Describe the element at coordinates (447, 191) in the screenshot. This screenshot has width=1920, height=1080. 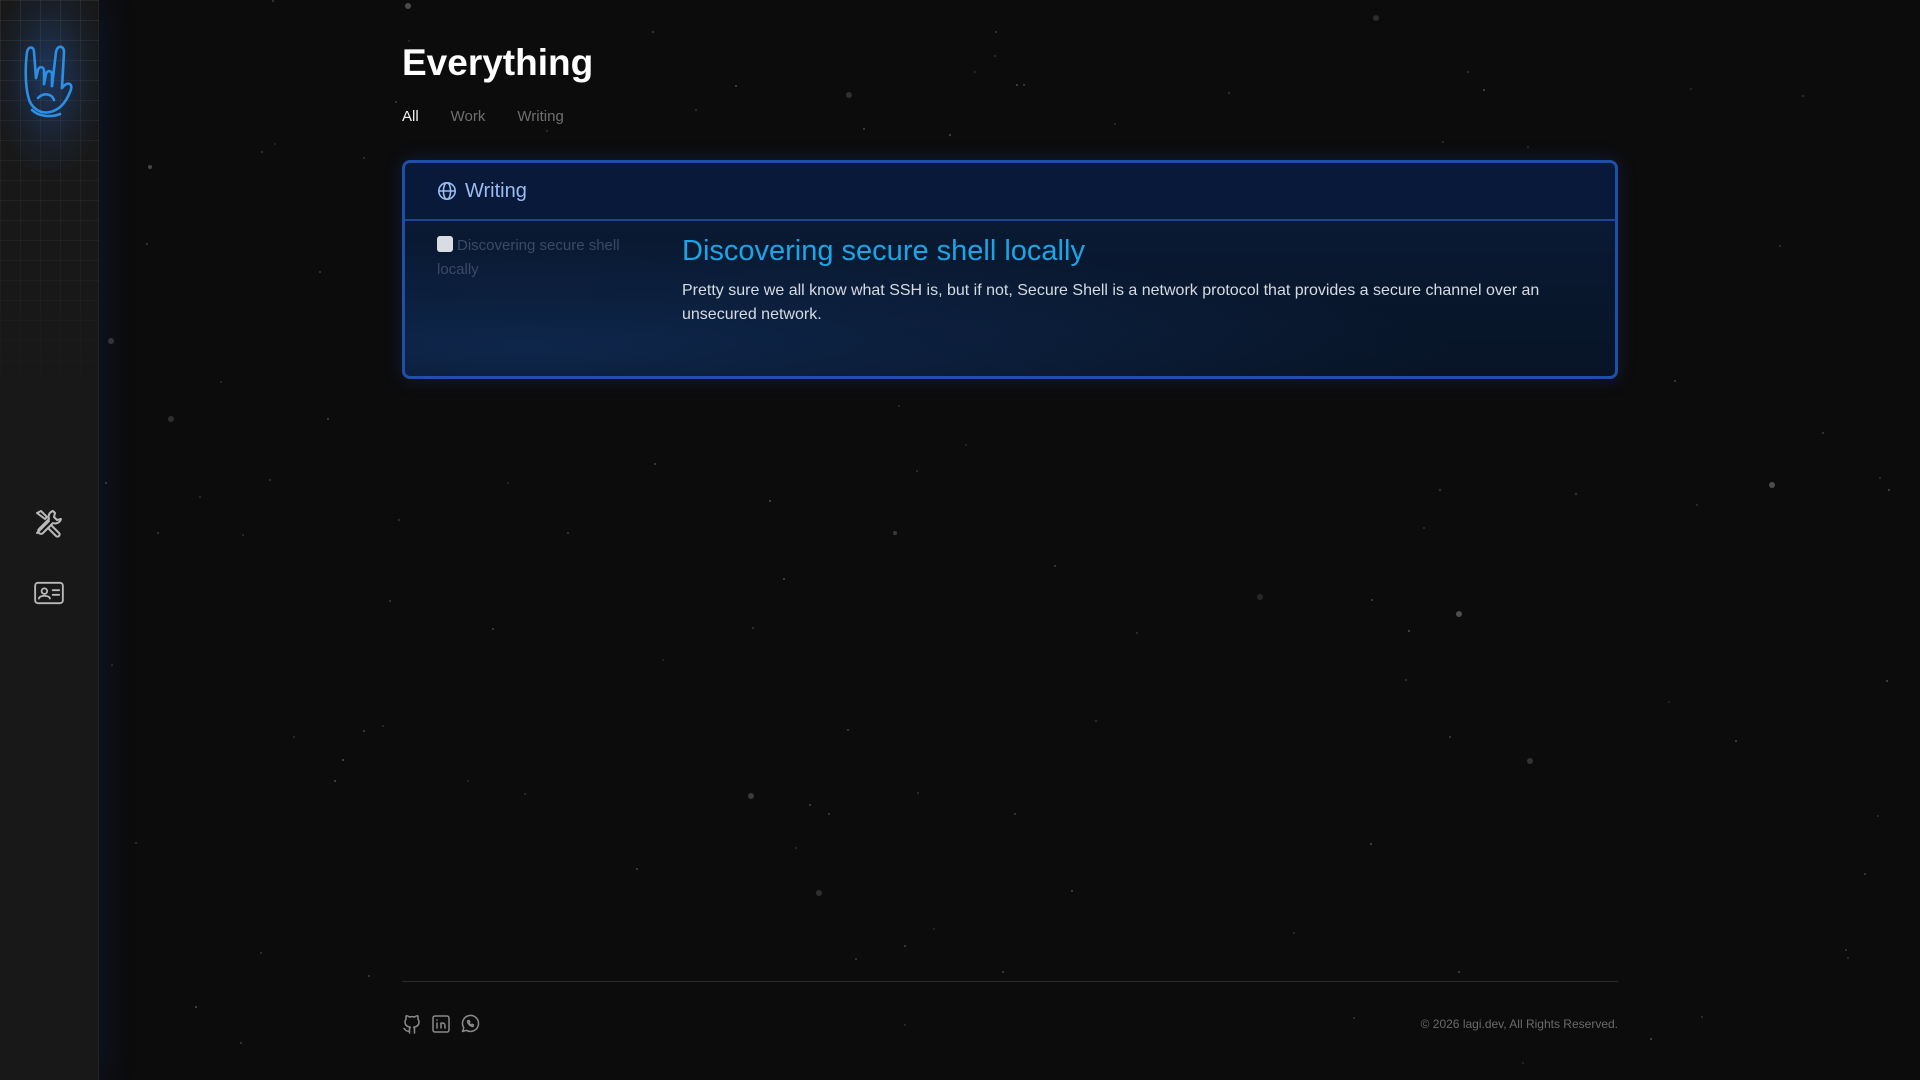
I see `globe-icon` at that location.